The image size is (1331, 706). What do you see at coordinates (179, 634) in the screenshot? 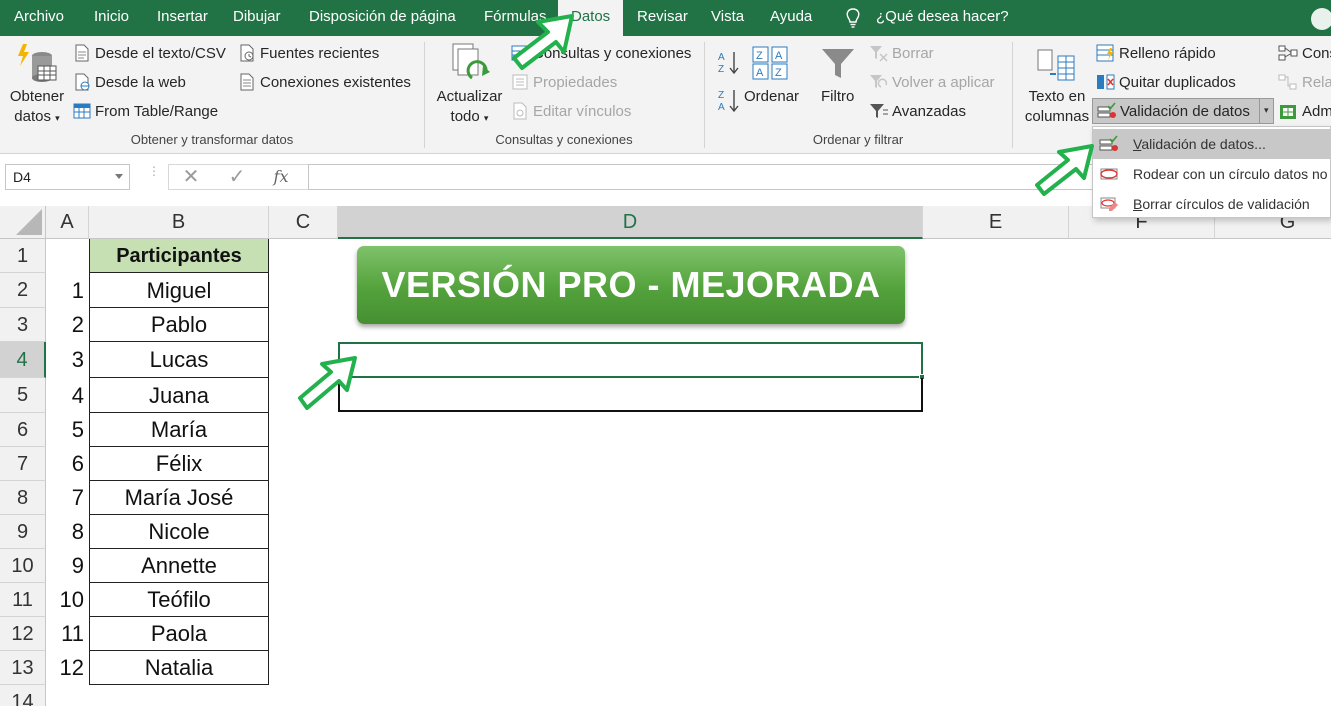
I see `cell-b12: Paola` at bounding box center [179, 634].